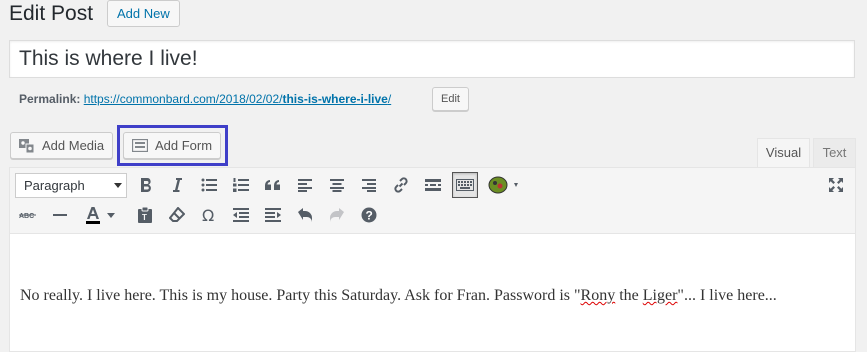 This screenshot has height=352, width=867. Describe the element at coordinates (209, 185) in the screenshot. I see `bulleted-list-icon` at that location.